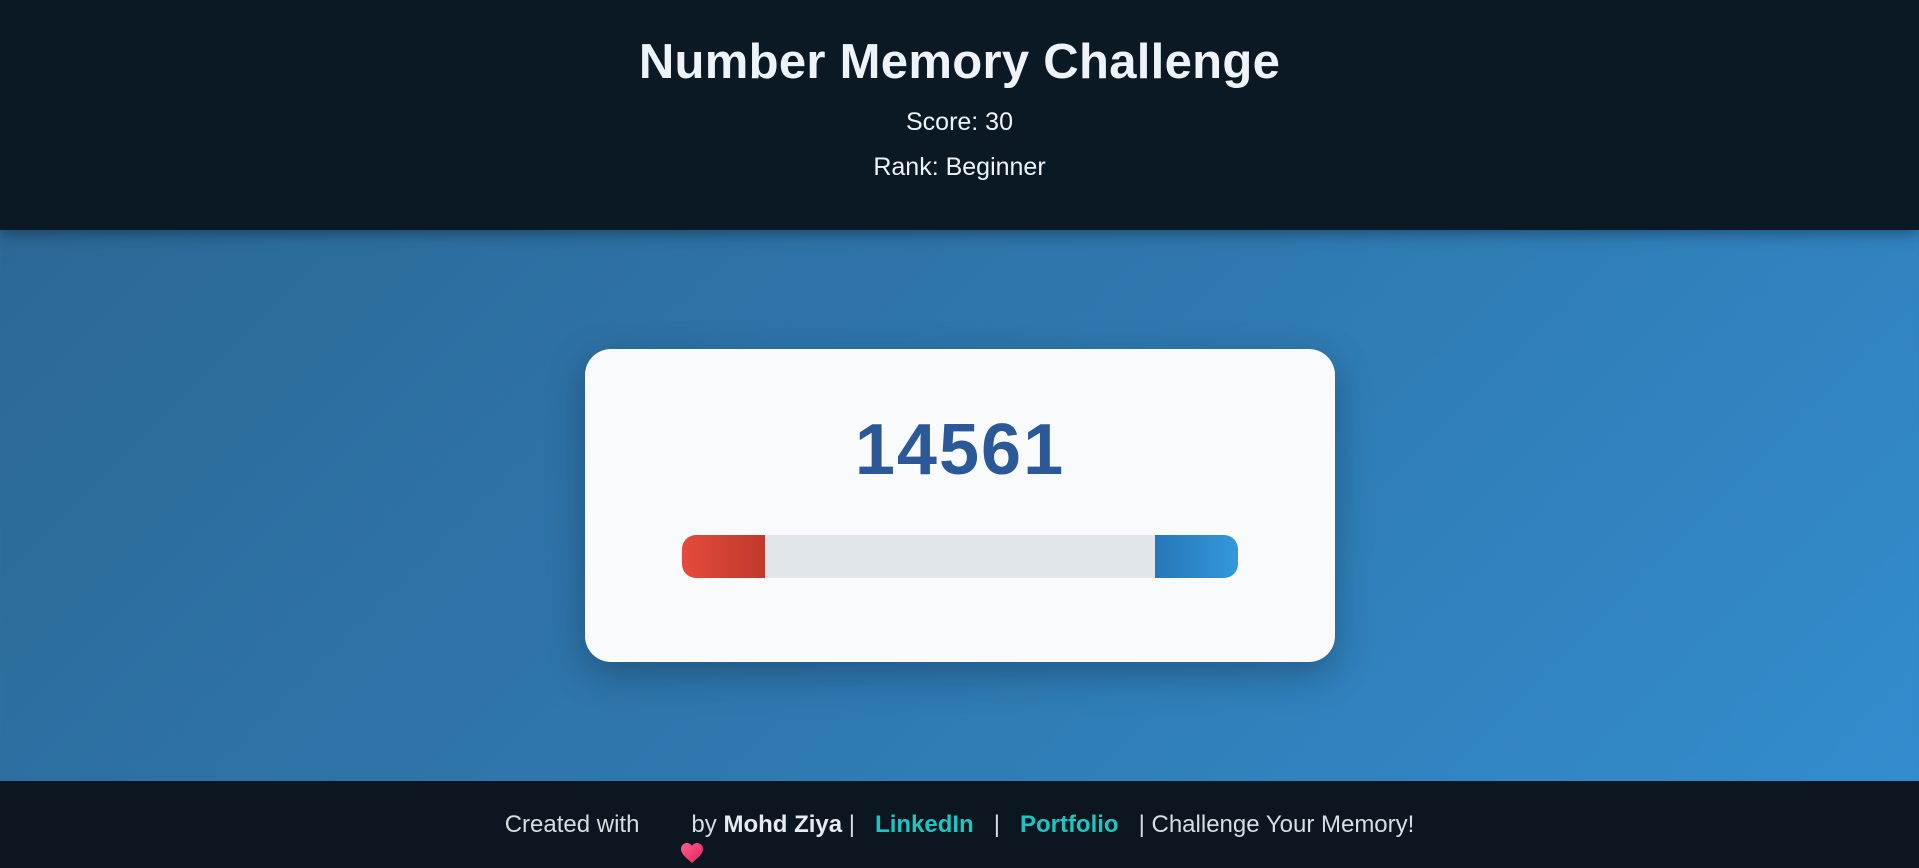 Image resolution: width=1919 pixels, height=868 pixels. Describe the element at coordinates (724, 556) in the screenshot. I see `timer-progress-left-fill` at that location.